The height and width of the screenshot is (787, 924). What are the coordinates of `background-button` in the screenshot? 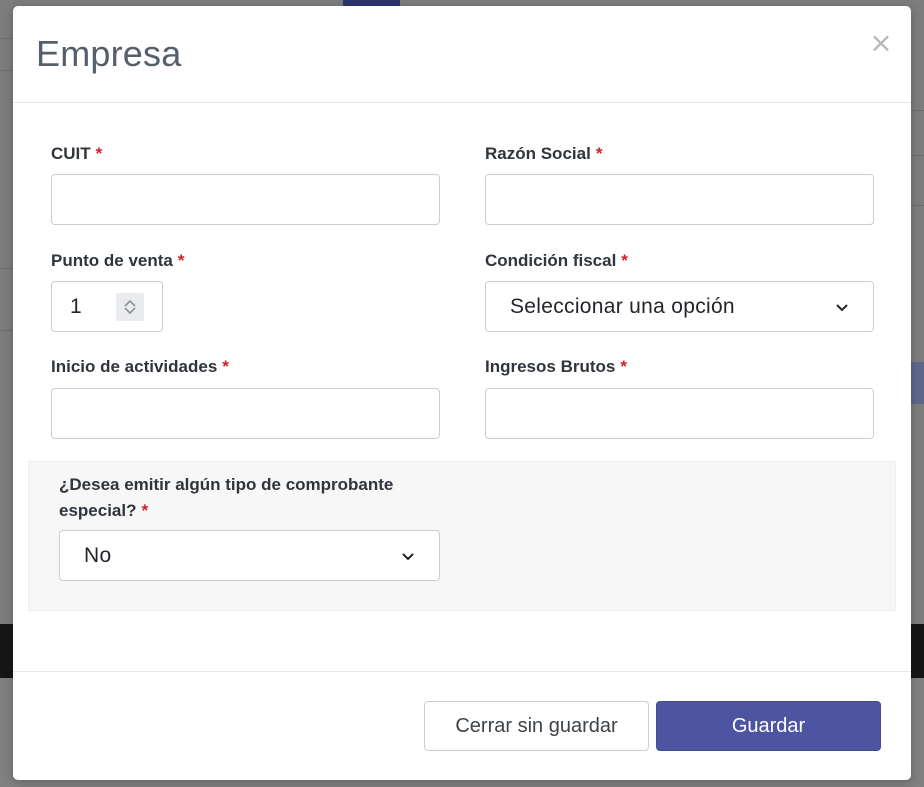 It's located at (917, 383).